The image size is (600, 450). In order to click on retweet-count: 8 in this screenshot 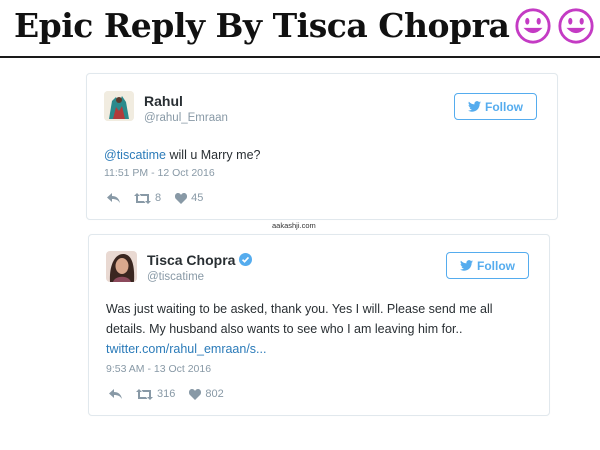, I will do `click(158, 198)`.